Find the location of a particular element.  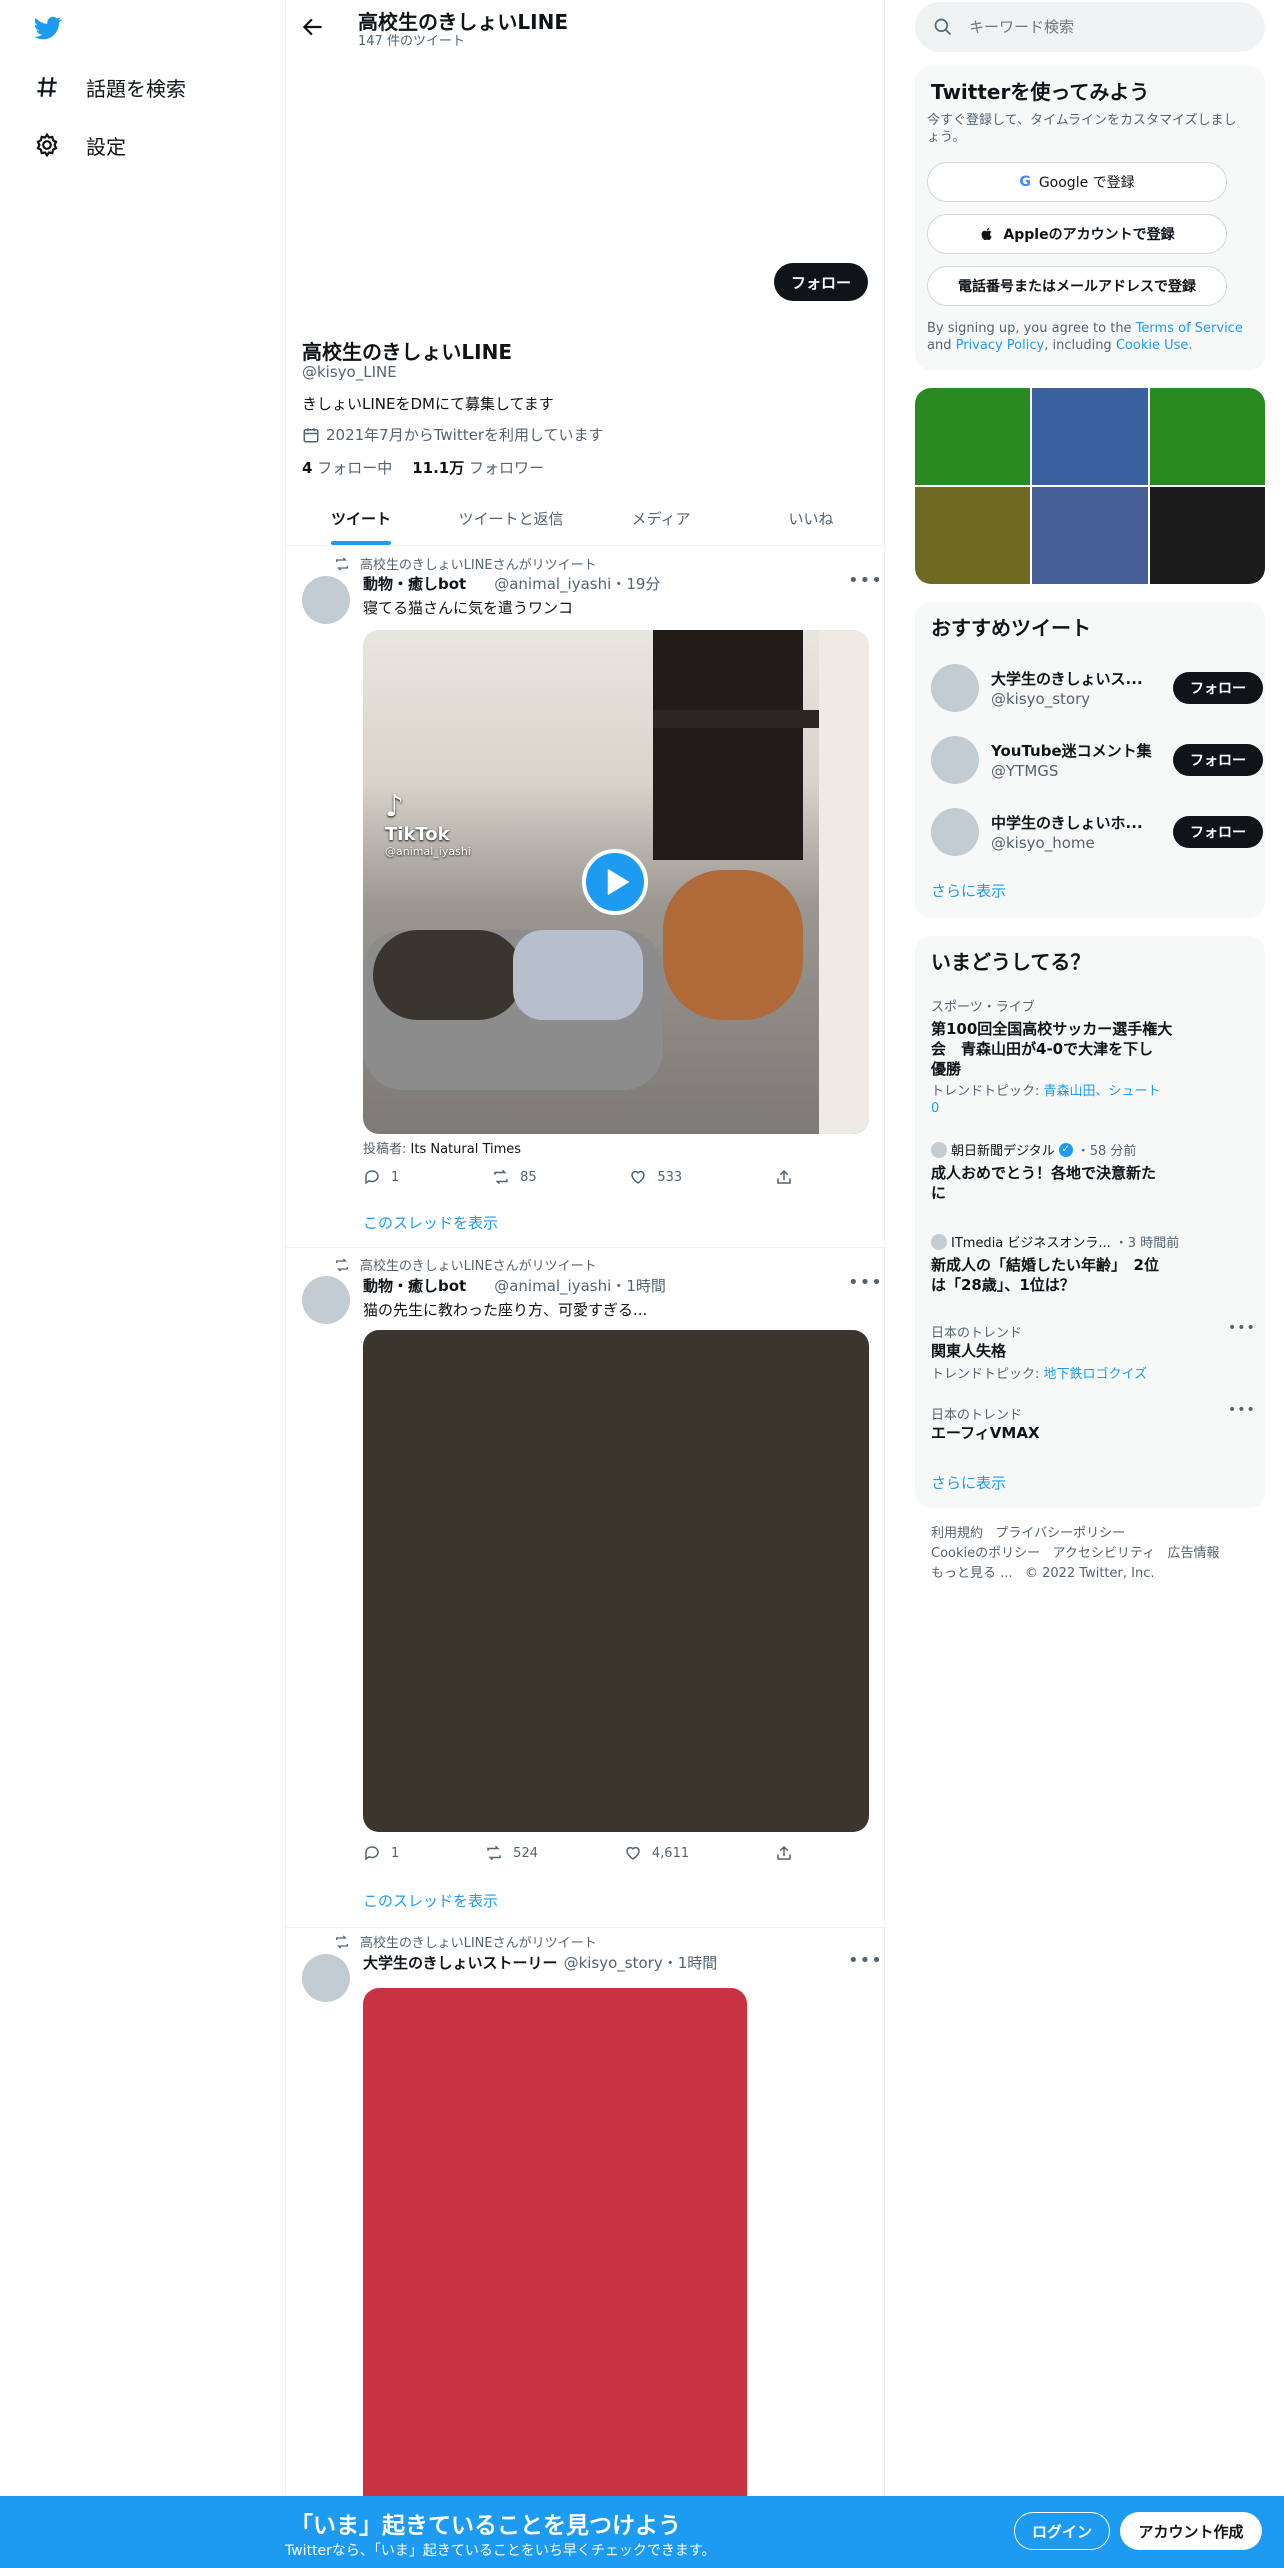

footer-privacy: プライバシーポリシー is located at coordinates (1060, 1533).